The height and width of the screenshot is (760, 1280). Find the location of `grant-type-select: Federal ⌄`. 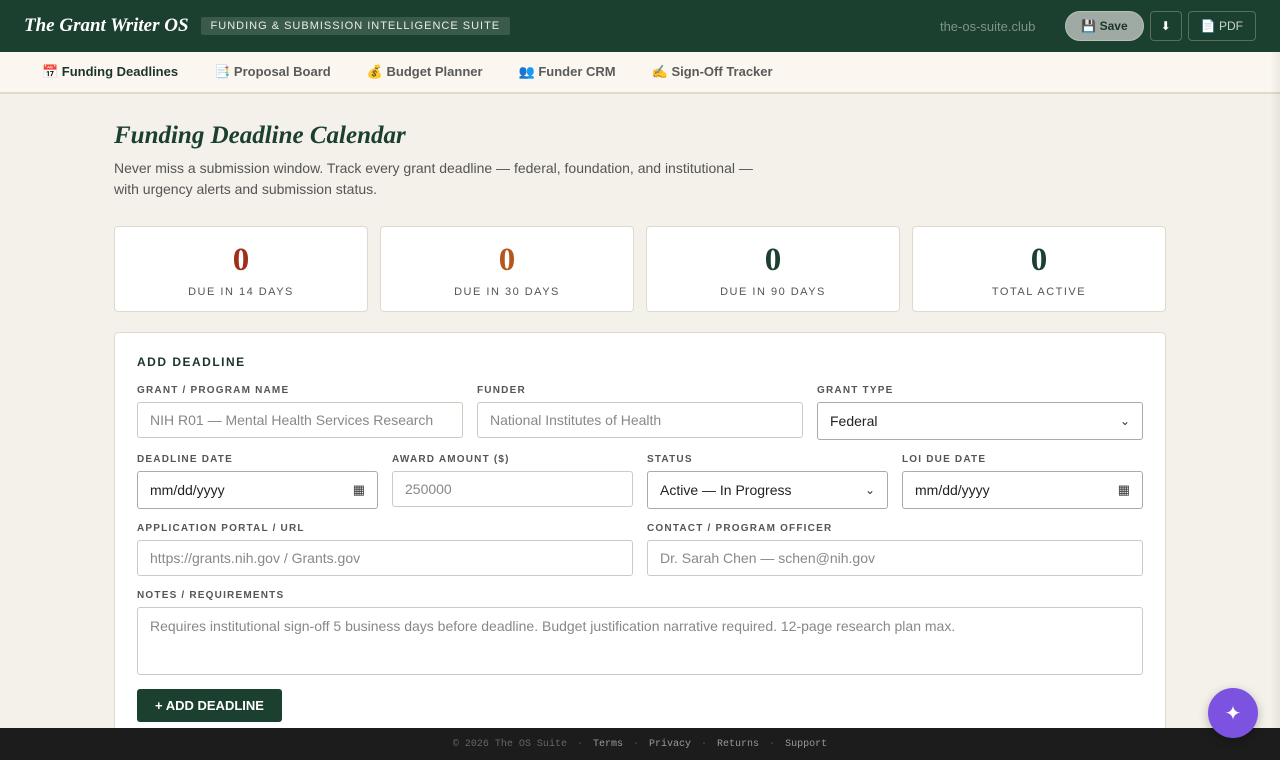

grant-type-select: Federal ⌄ is located at coordinates (980, 421).